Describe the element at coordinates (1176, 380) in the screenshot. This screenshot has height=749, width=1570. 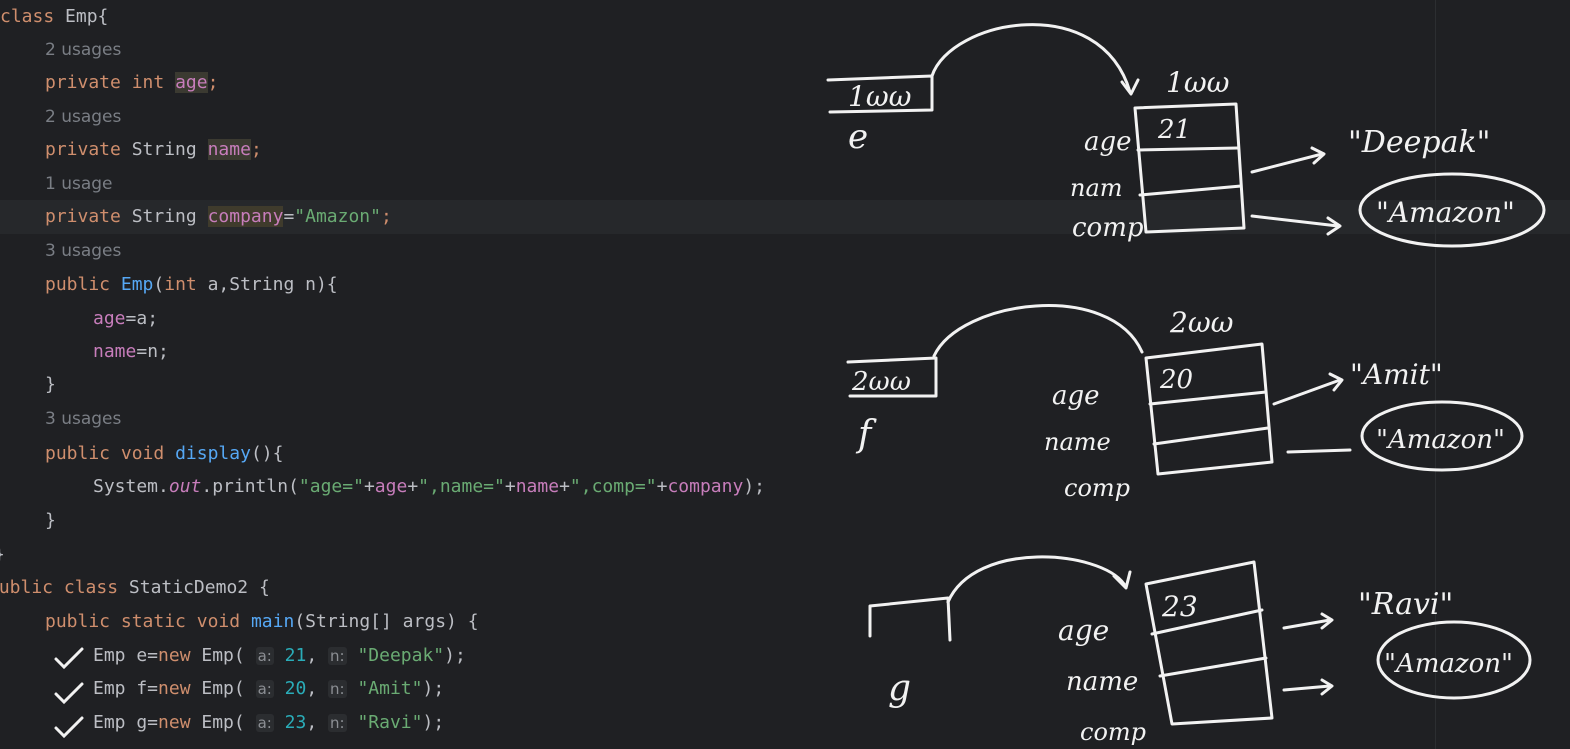
I see `age-value: 20` at that location.